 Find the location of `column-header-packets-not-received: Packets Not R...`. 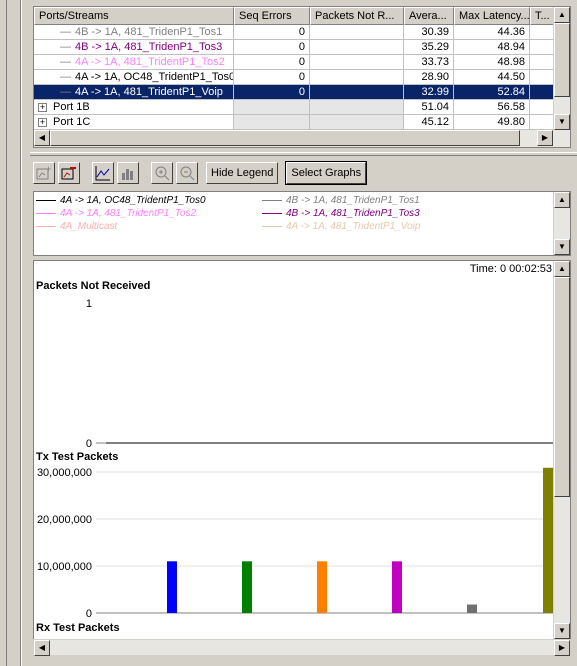

column-header-packets-not-received: Packets Not R... is located at coordinates (357, 16).